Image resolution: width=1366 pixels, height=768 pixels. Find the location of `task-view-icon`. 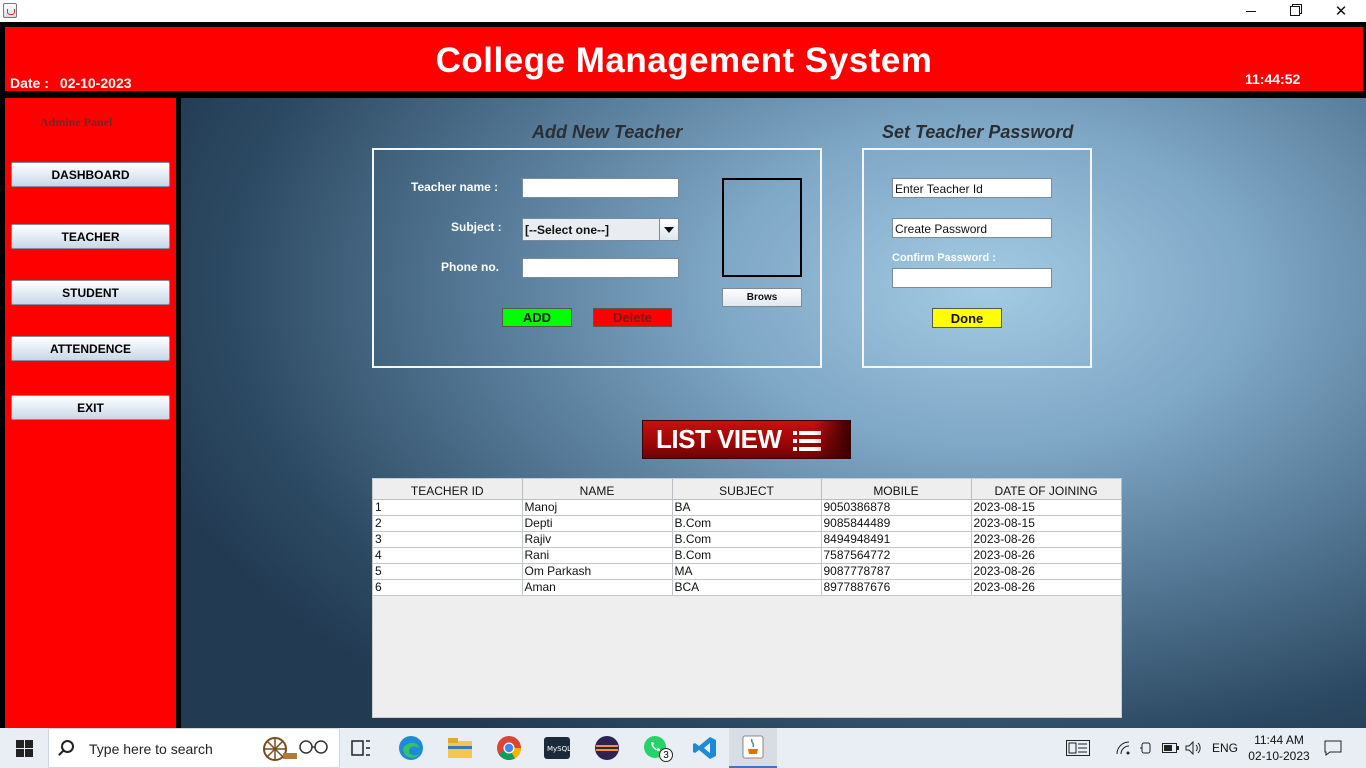

task-view-icon is located at coordinates (361, 748).